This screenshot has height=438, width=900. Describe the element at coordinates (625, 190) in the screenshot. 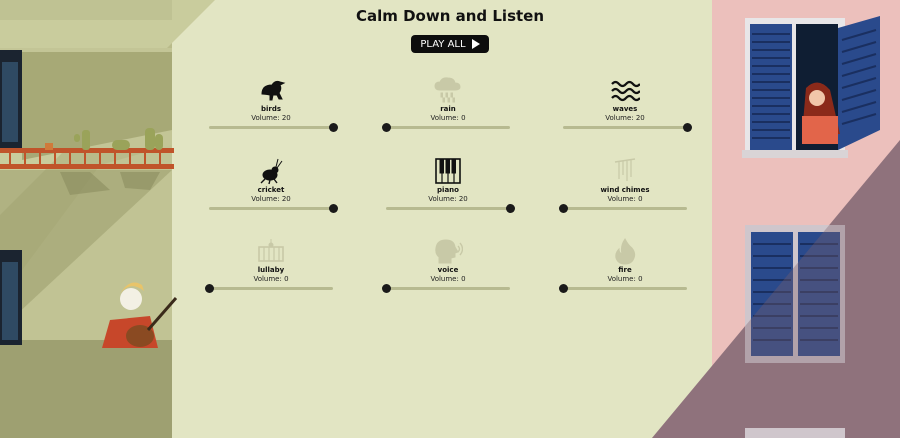

I see `sound-name: wind chimes` at that location.